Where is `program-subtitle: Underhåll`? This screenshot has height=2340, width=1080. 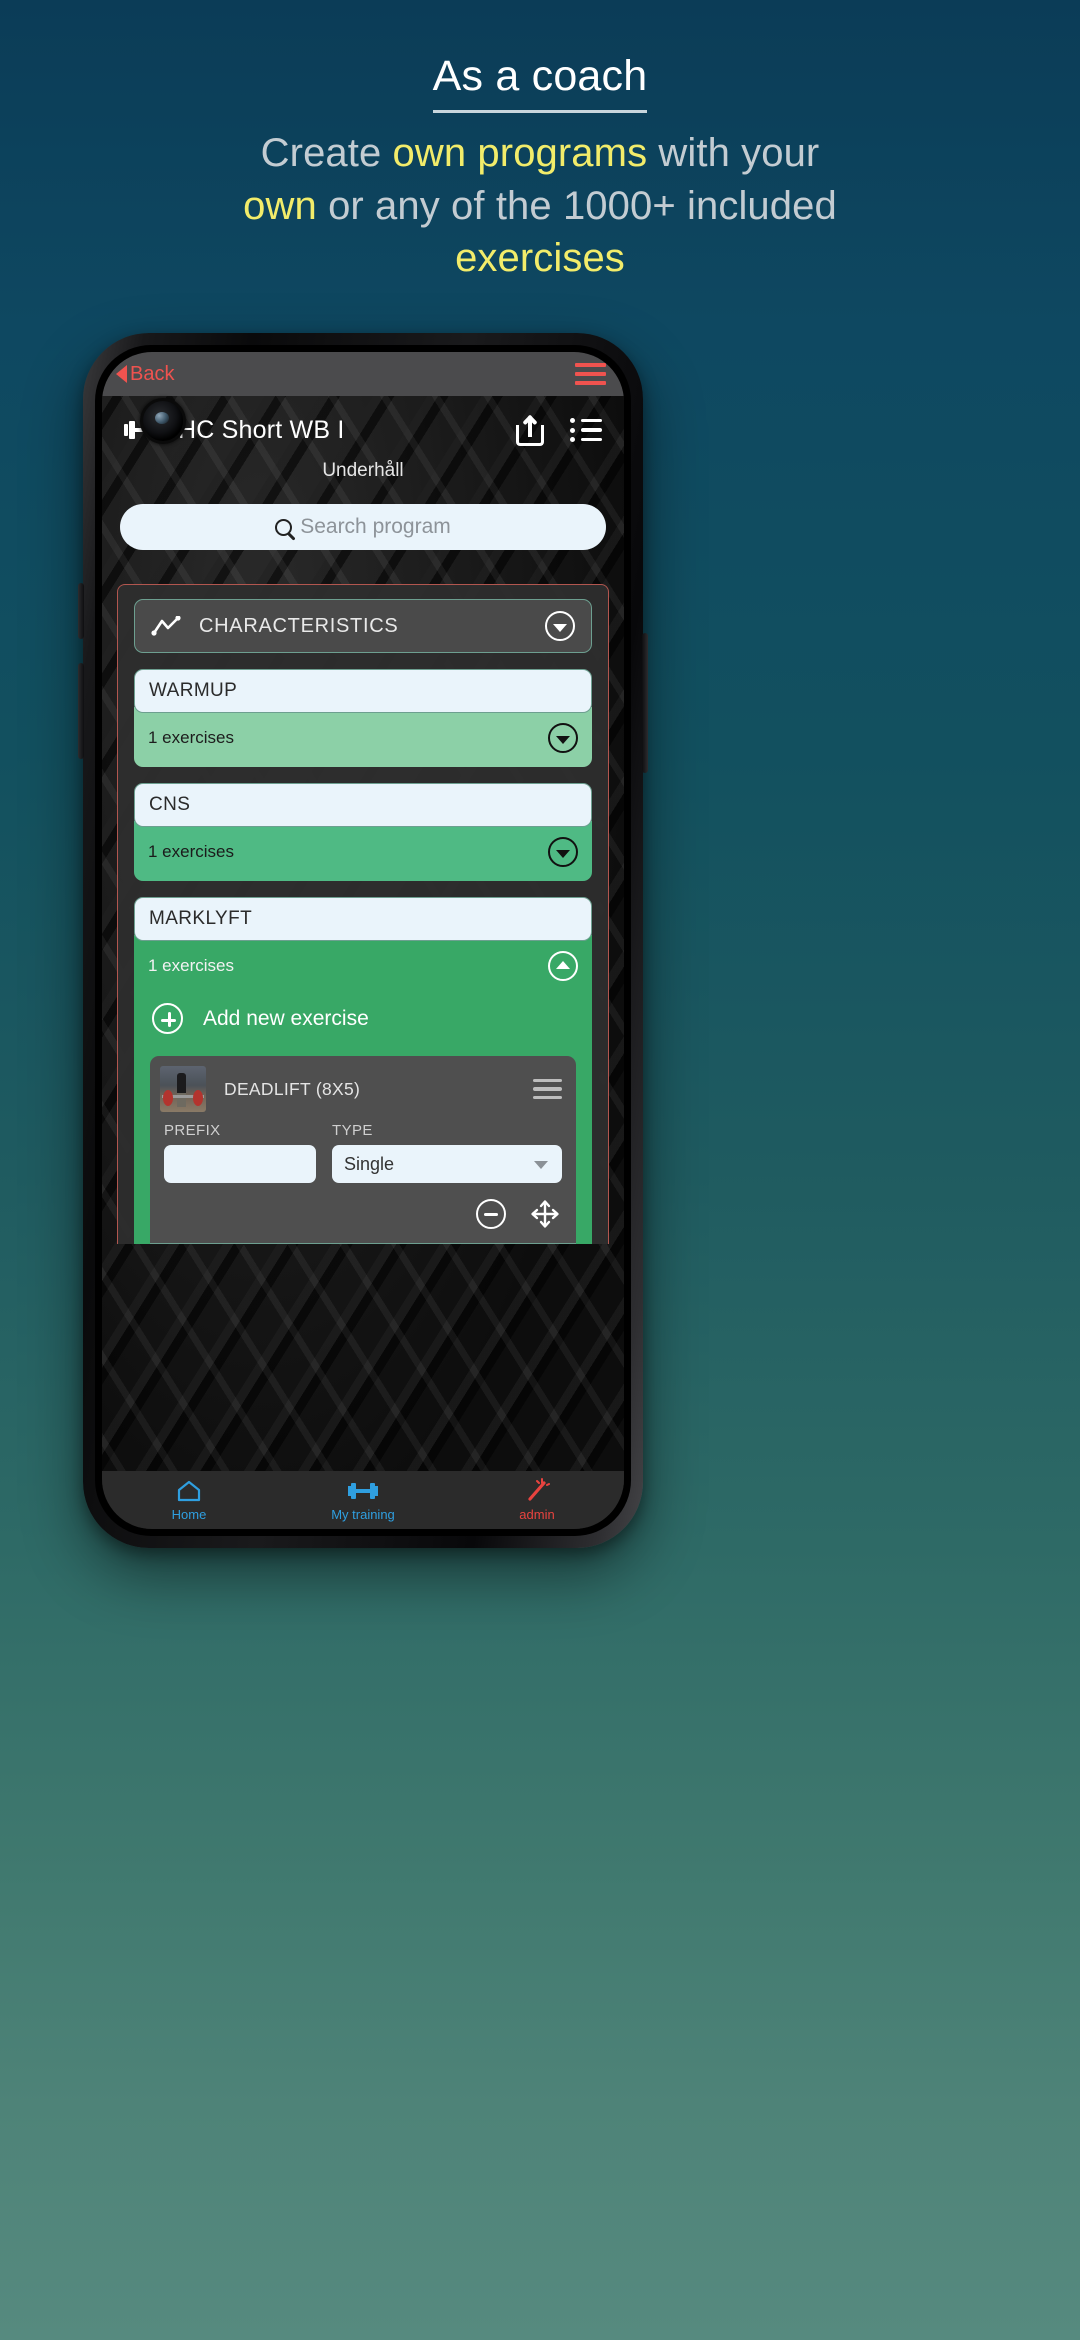 program-subtitle: Underhåll is located at coordinates (363, 470).